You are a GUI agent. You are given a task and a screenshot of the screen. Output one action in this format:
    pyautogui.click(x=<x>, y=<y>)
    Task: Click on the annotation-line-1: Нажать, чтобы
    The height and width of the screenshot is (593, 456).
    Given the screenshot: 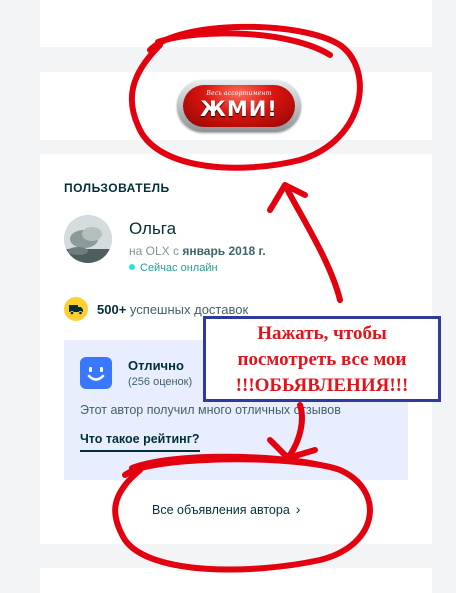 What is the action you would take?
    pyautogui.click(x=322, y=333)
    